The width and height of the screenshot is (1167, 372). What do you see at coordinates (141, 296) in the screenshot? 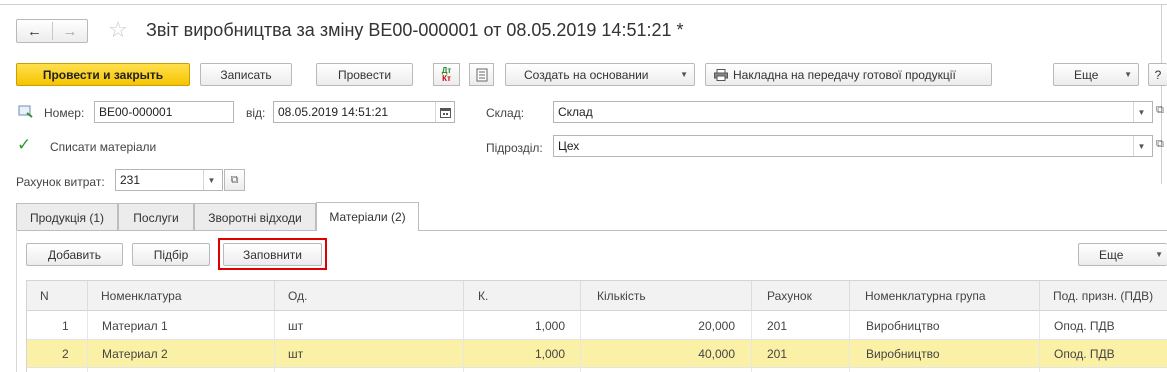
I see `column-header-nomenclature: Номенклатура` at bounding box center [141, 296].